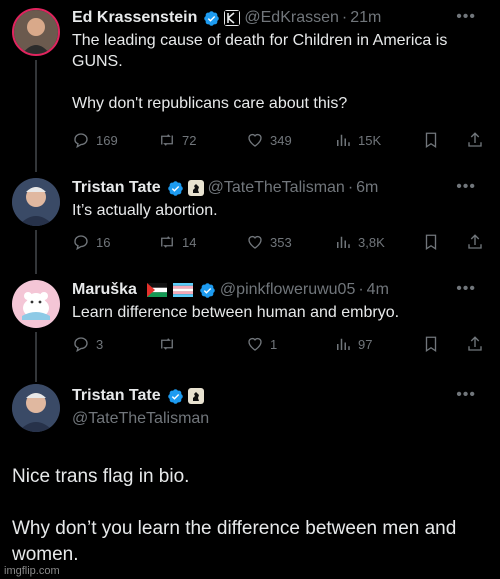 This screenshot has width=500, height=579. I want to click on reply-button: 3, so click(87, 344).